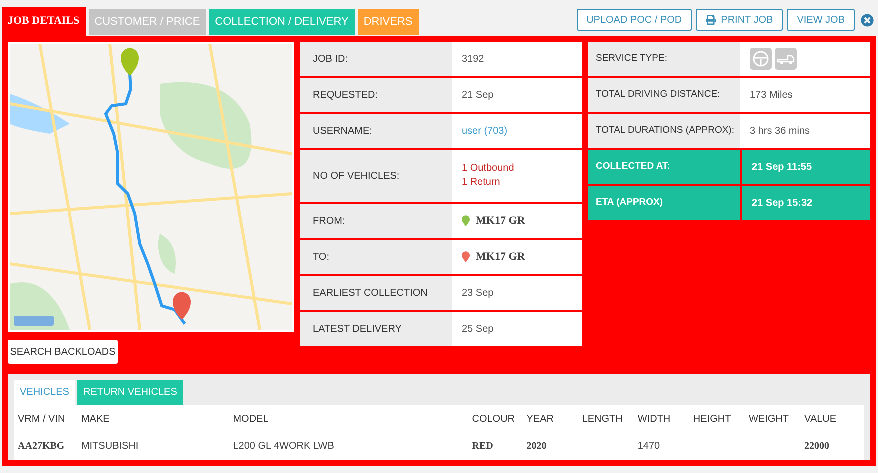 The width and height of the screenshot is (878, 473). Describe the element at coordinates (771, 95) in the screenshot. I see `summary-value: 173 Miles` at that location.